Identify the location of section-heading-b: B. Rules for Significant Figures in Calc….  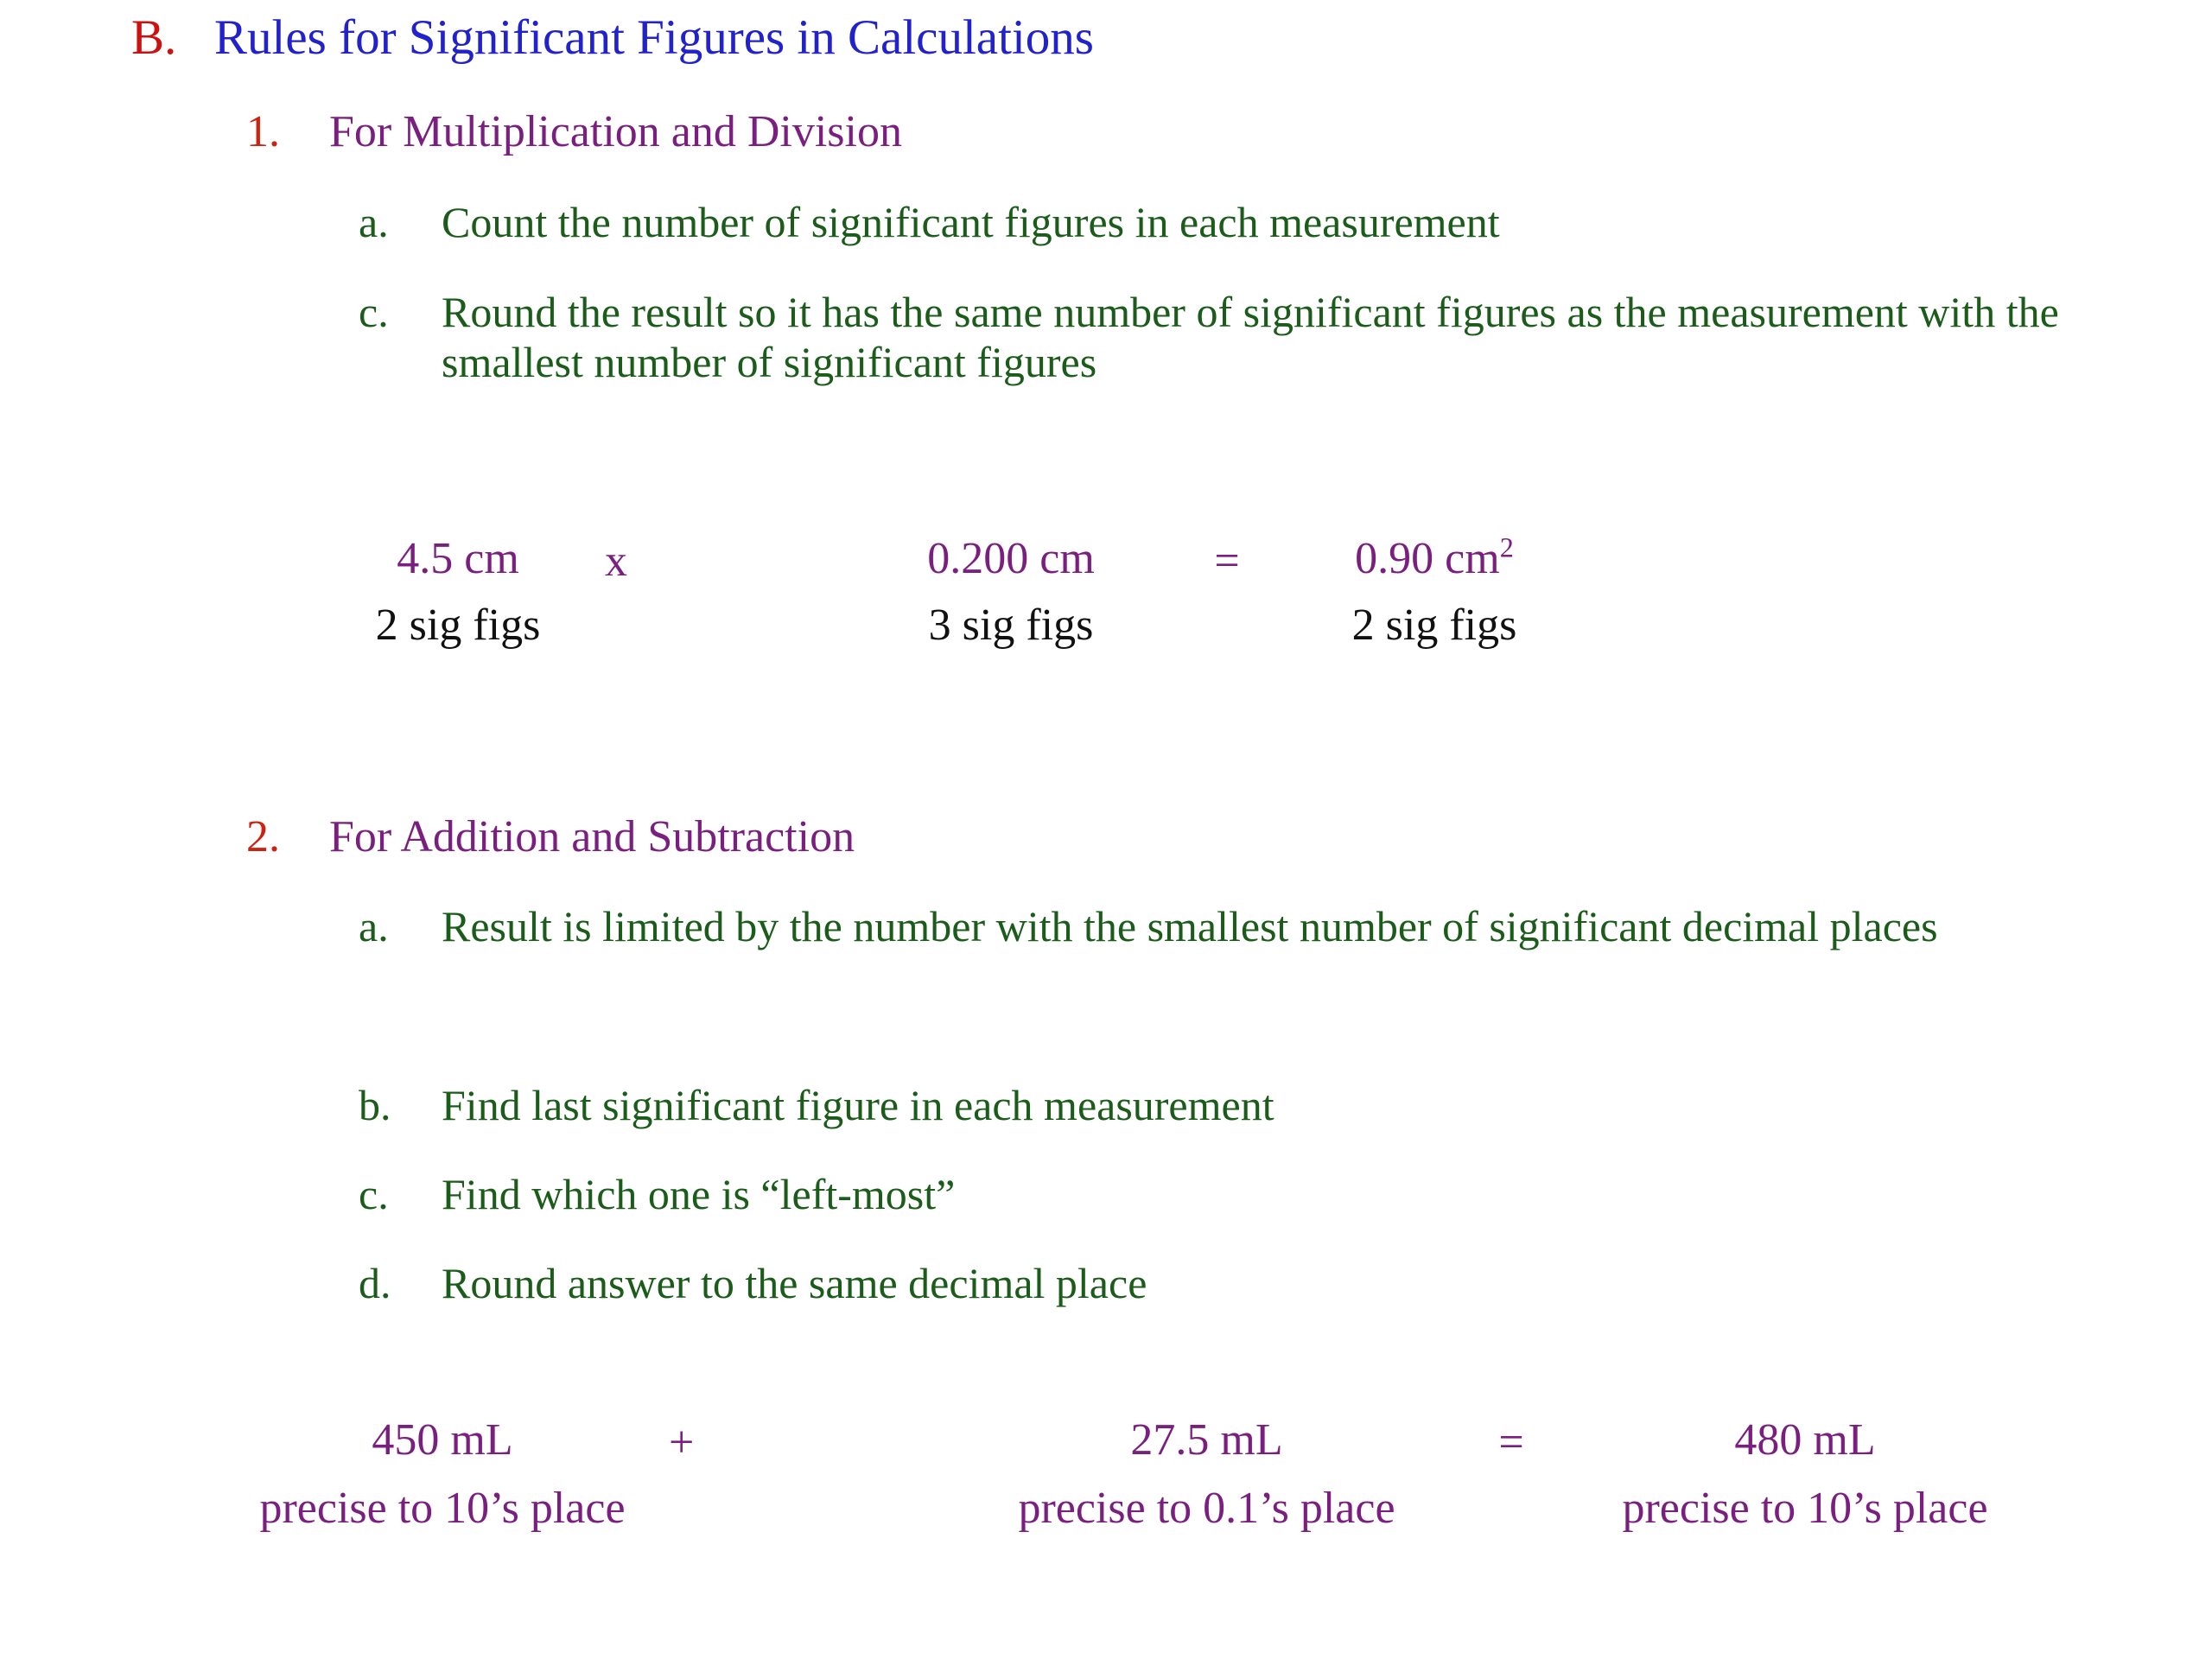
(1125, 38).